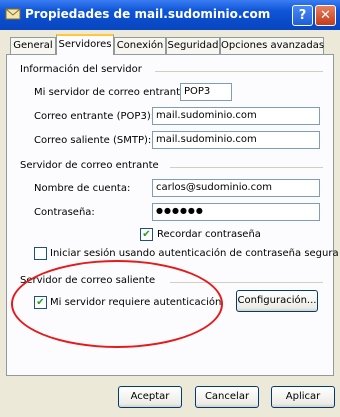 This screenshot has width=340, height=417. I want to click on account-name-label: Nombre de cuenta:, so click(82, 188).